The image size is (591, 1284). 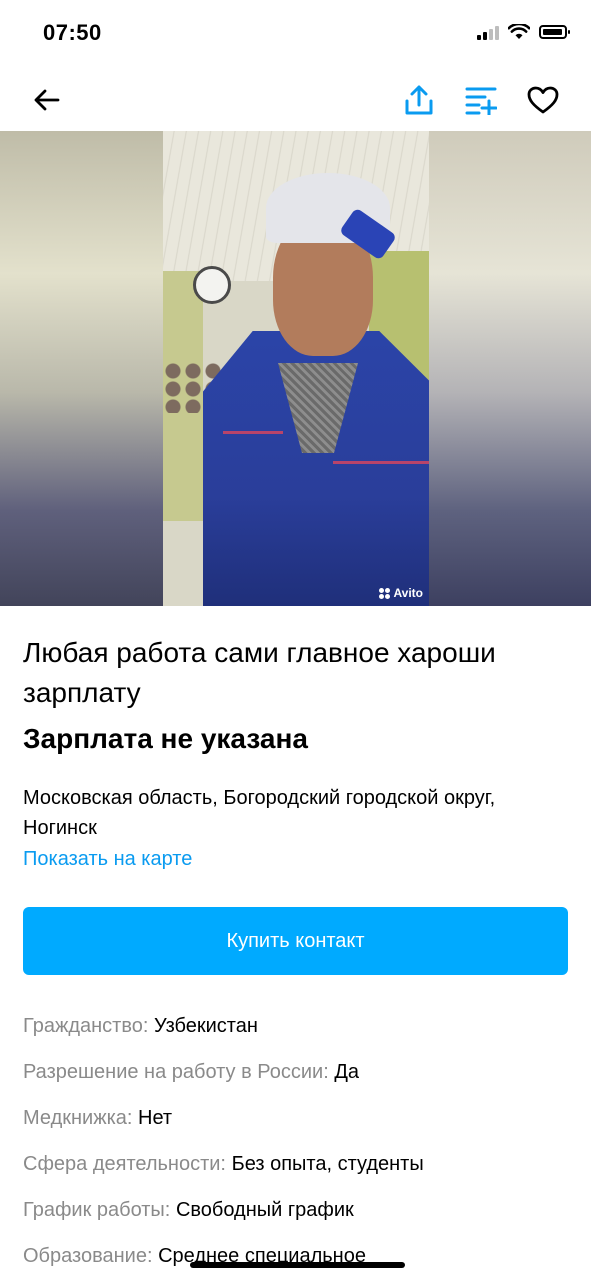 What do you see at coordinates (78, 1118) in the screenshot?
I see `param-key: Медкнижка:` at bounding box center [78, 1118].